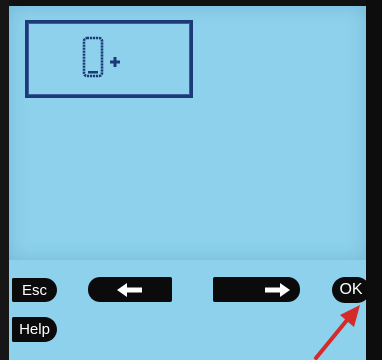 Image resolution: width=382 pixels, height=360 pixels. I want to click on add-device-tile, so click(109, 59).